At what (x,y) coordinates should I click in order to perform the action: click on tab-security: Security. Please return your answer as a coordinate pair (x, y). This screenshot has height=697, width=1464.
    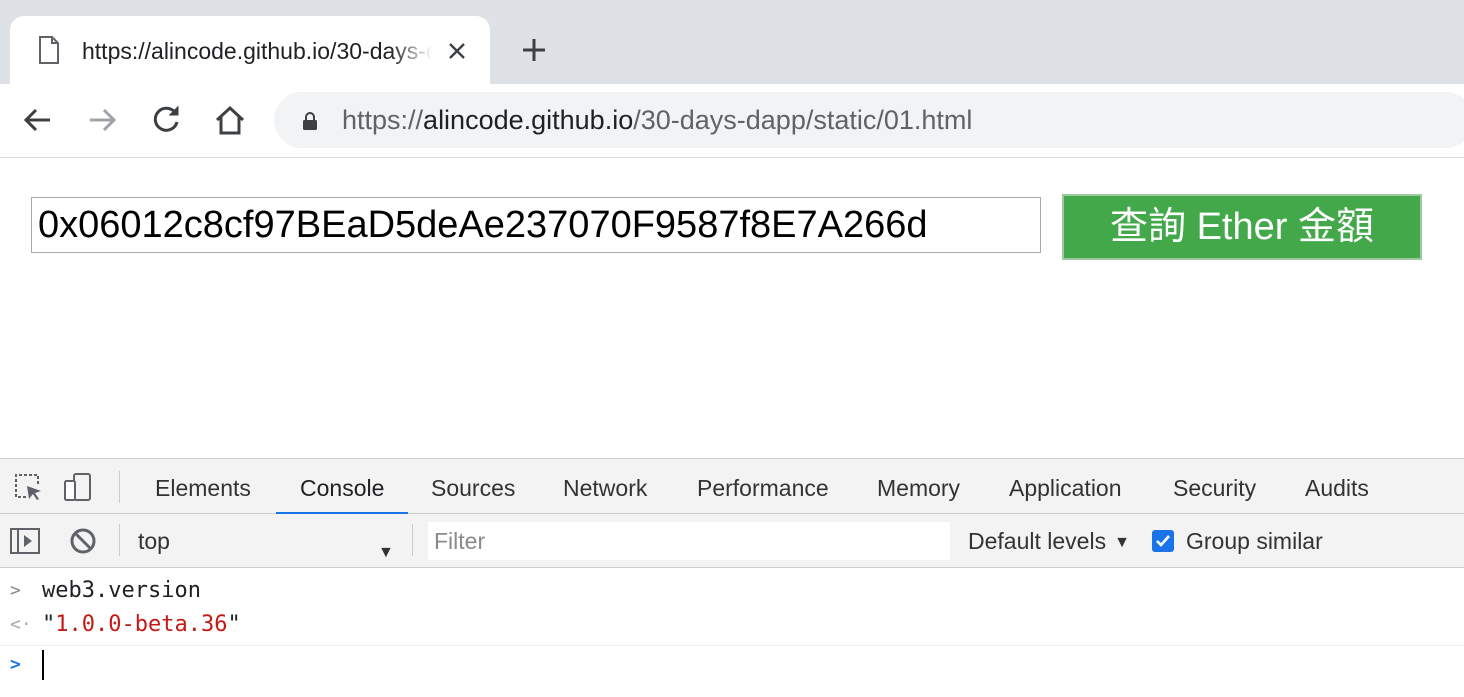
    Looking at the image, I should click on (1214, 486).